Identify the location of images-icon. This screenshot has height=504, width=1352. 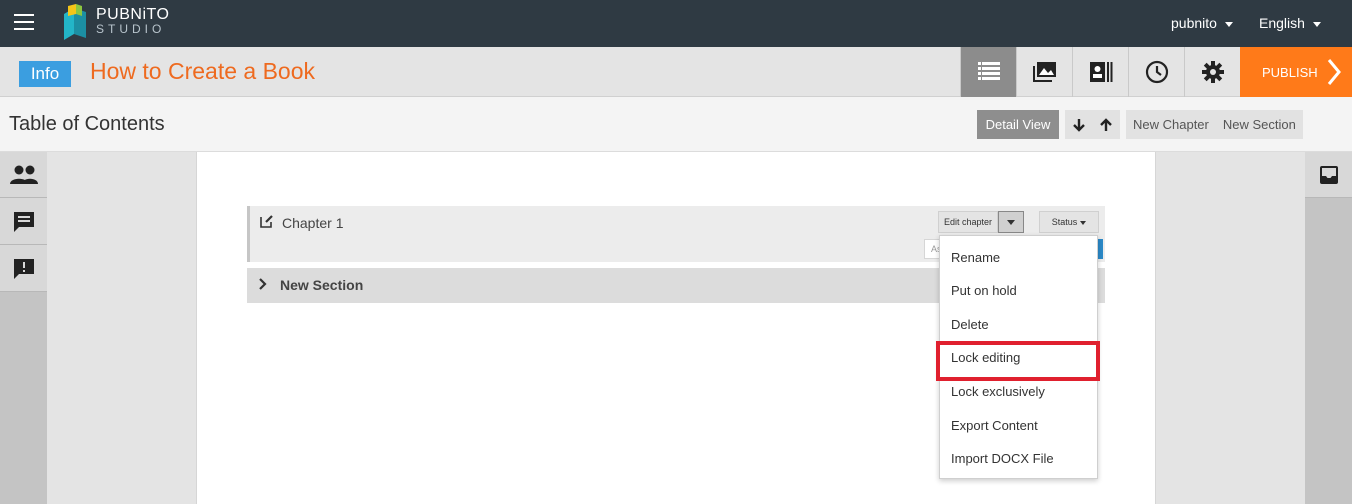
(1044, 72).